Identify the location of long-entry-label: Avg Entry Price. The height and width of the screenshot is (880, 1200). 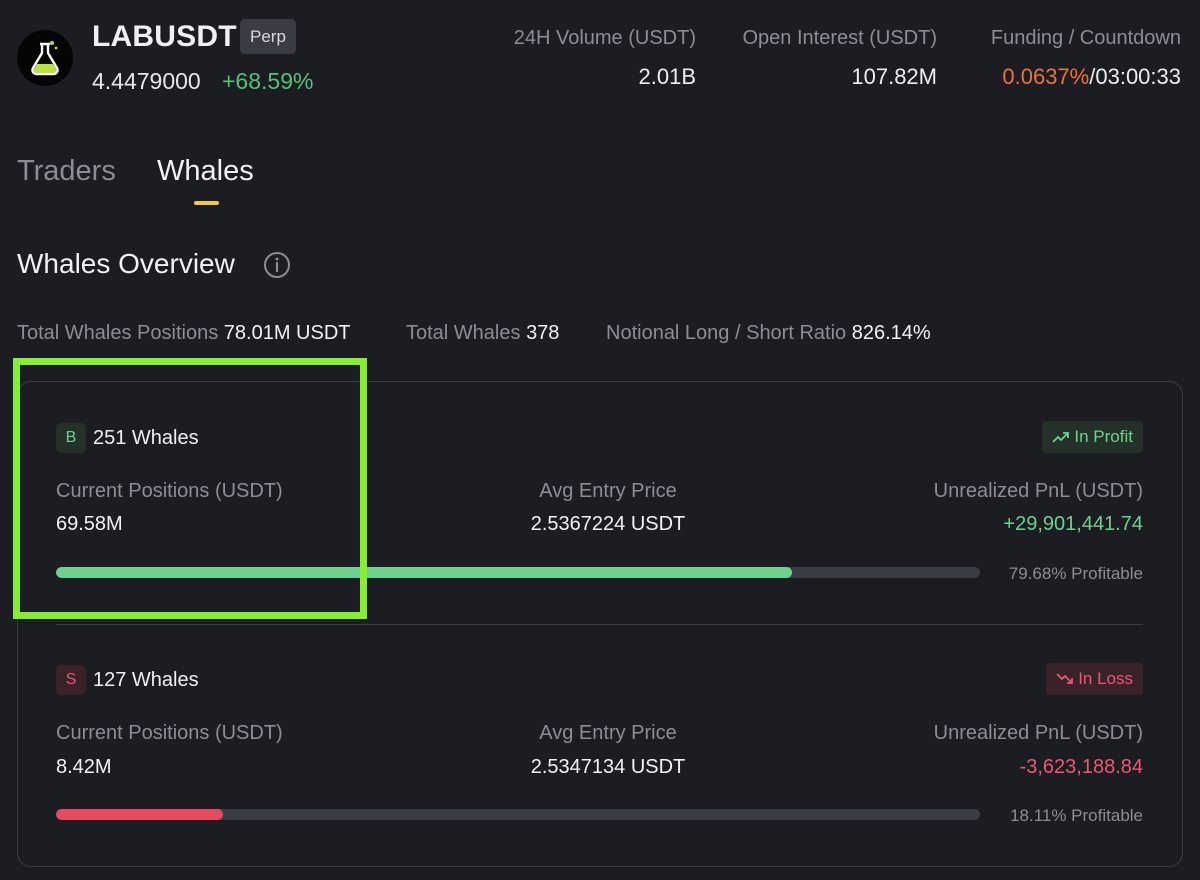
(608, 491).